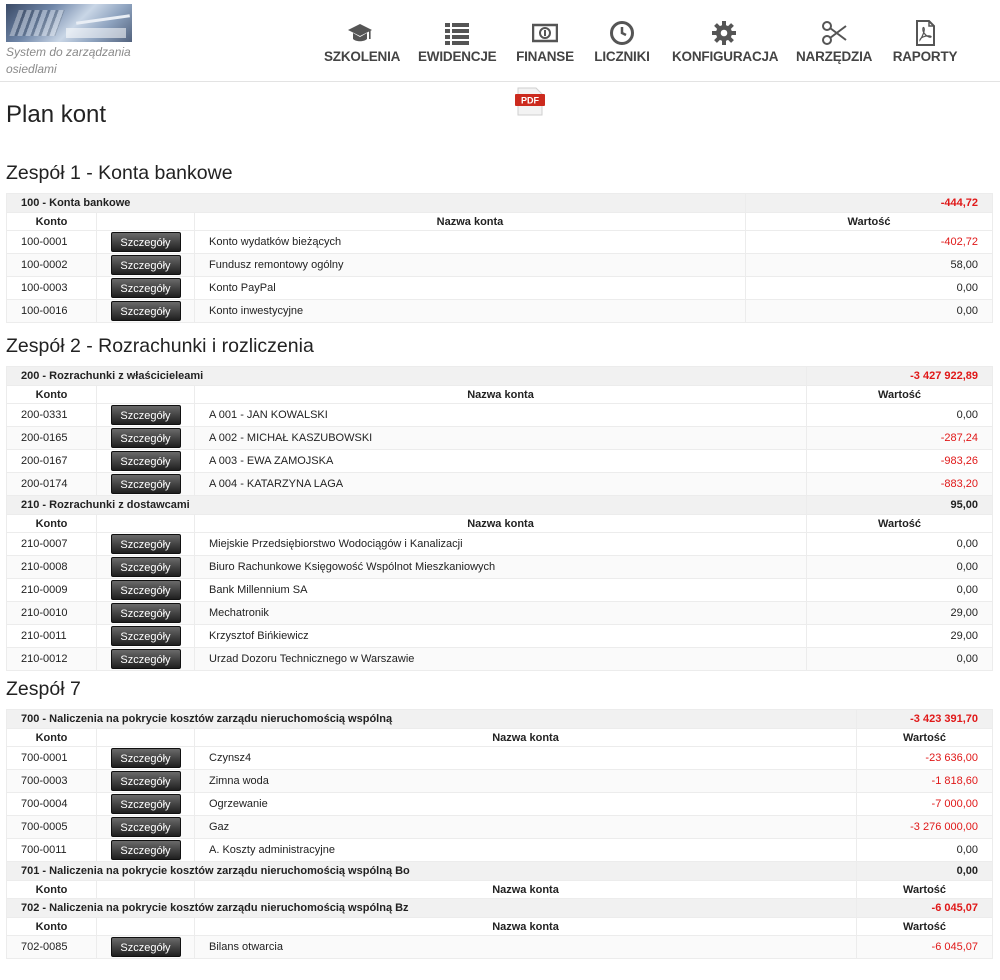 Image resolution: width=1000 pixels, height=980 pixels. I want to click on account-value: -6 045,07, so click(925, 947).